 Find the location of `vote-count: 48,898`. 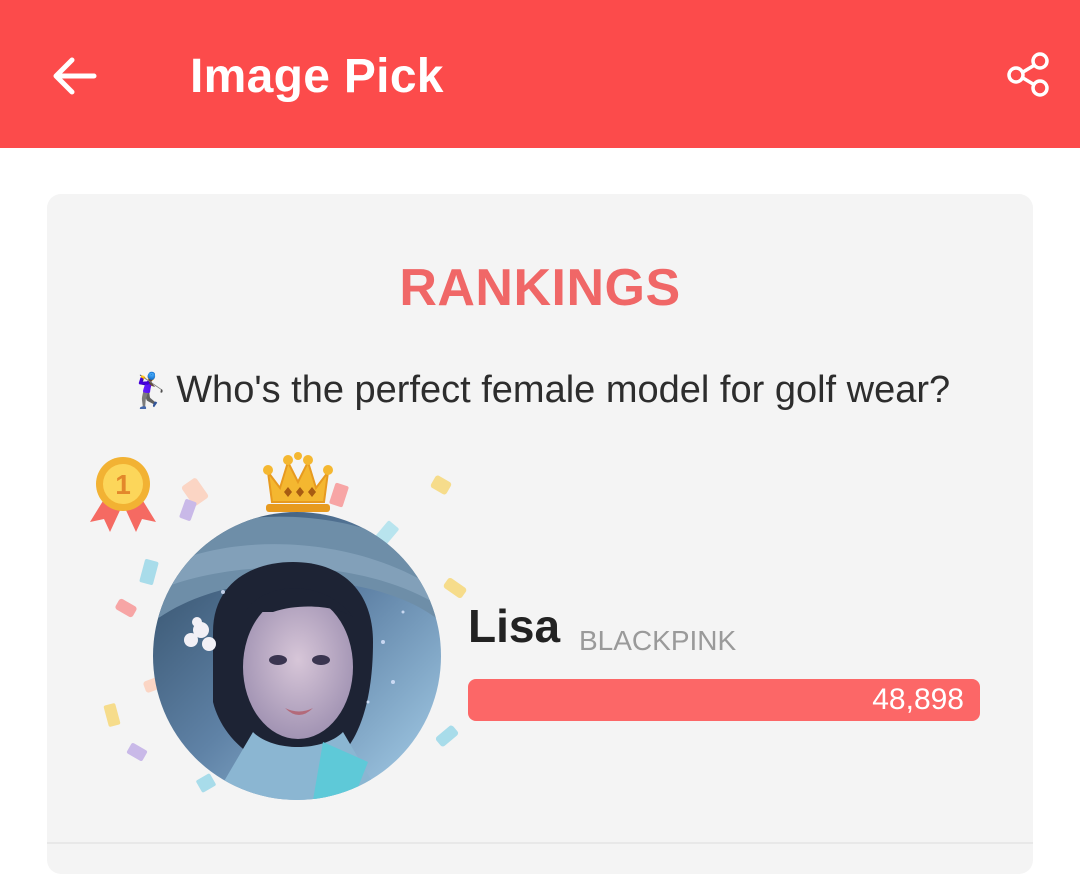

vote-count: 48,898 is located at coordinates (918, 699).